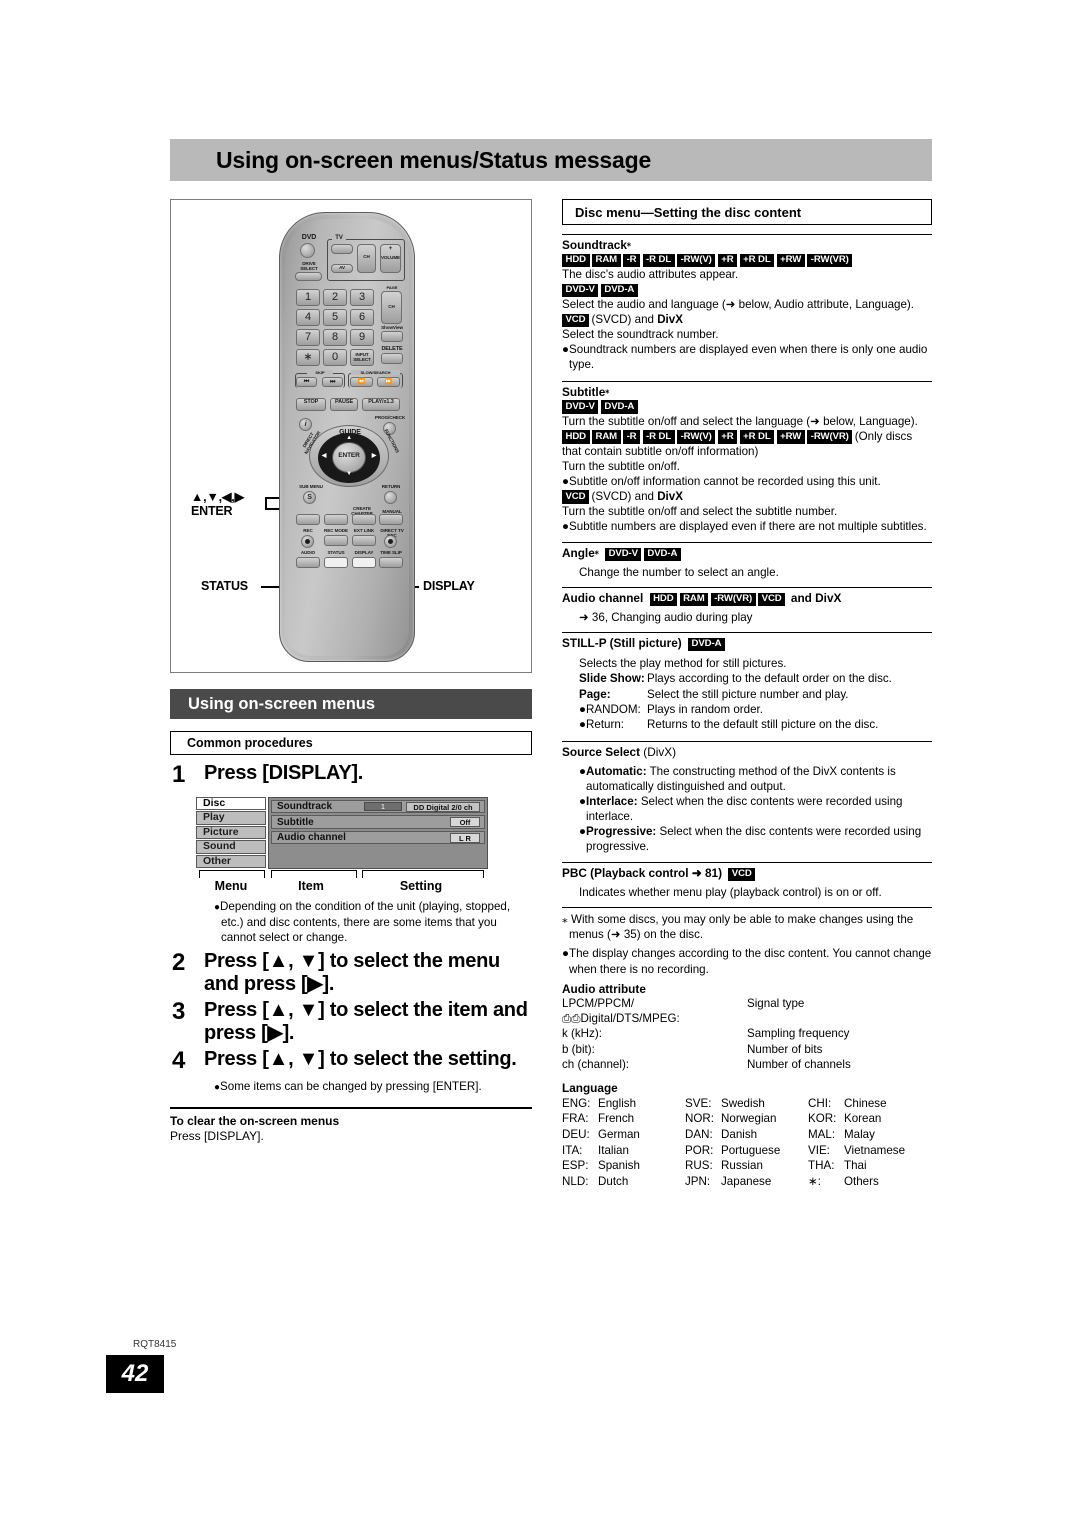 This screenshot has height=1528, width=1080. I want to click on osd-menu-item-disc: Disc, so click(231, 803).